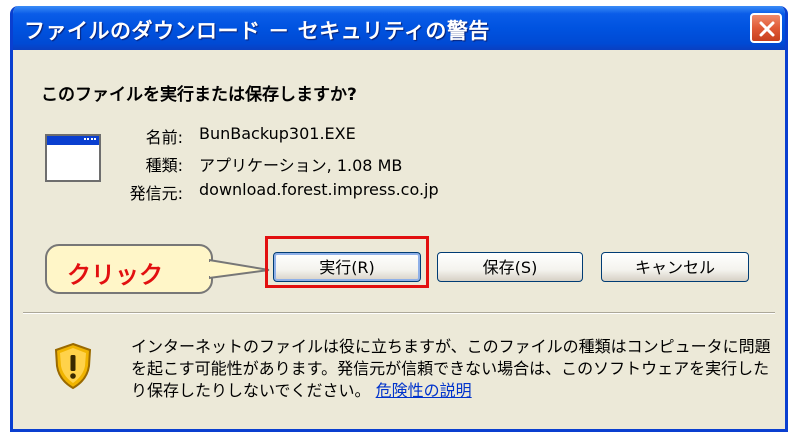 The height and width of the screenshot is (440, 800). What do you see at coordinates (115, 275) in the screenshot?
I see `callout-text: クリック` at bounding box center [115, 275].